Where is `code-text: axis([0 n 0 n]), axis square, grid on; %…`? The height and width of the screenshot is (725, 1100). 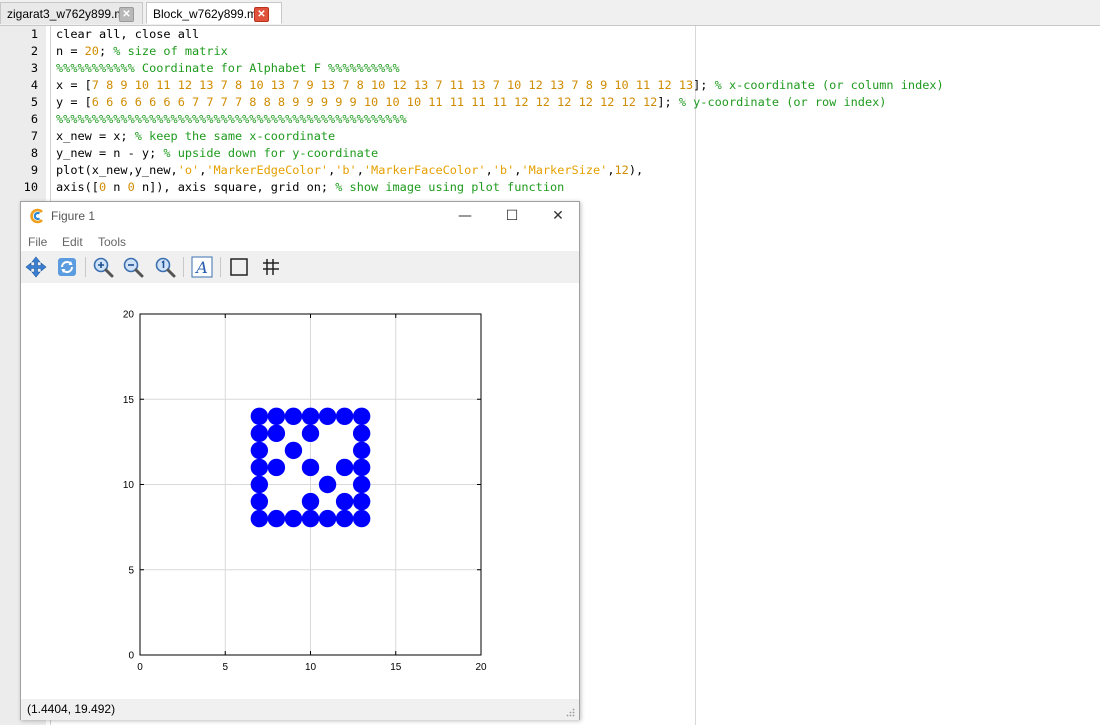 code-text: axis([0 n 0 n]), axis square, grid on; %… is located at coordinates (310, 187).